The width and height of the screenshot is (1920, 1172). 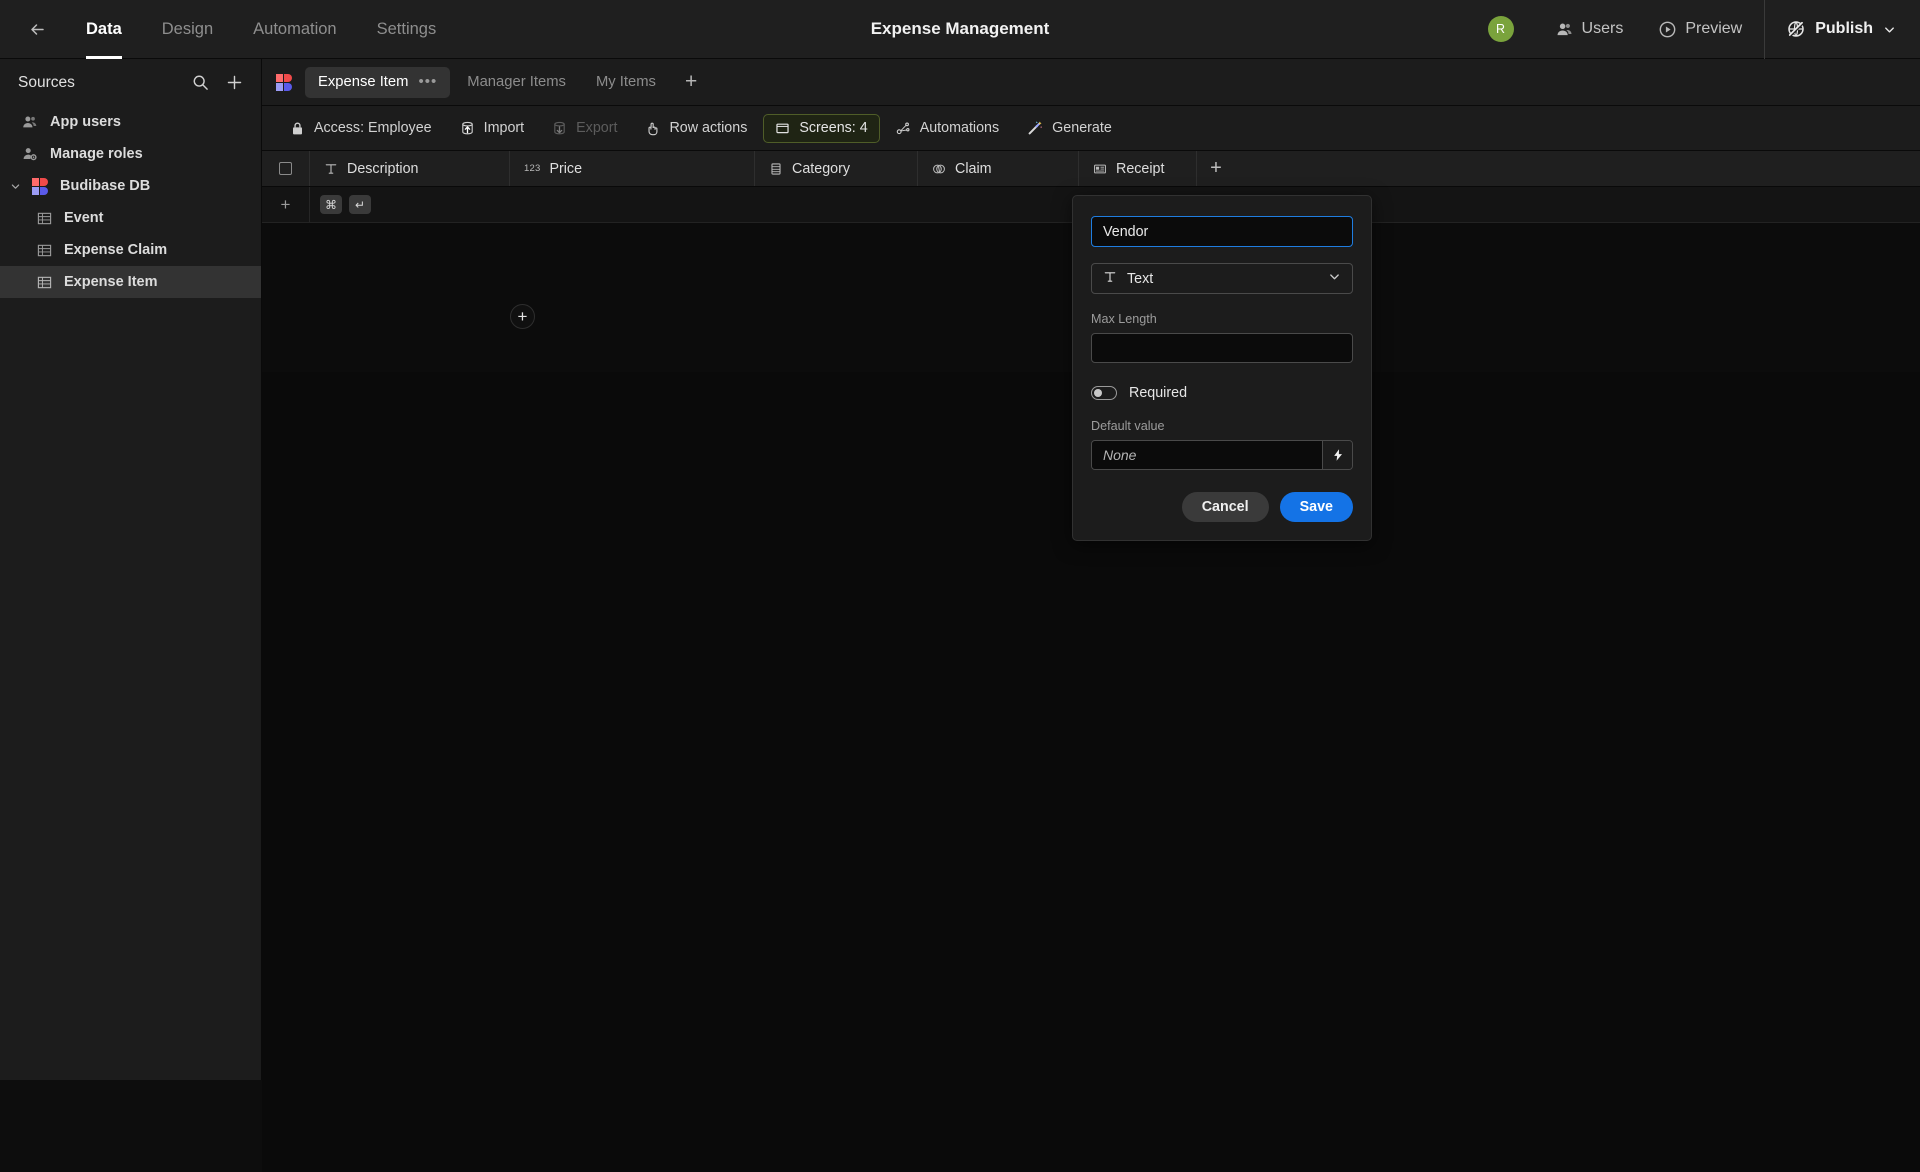 I want to click on avatar-initial: R, so click(x=1501, y=29).